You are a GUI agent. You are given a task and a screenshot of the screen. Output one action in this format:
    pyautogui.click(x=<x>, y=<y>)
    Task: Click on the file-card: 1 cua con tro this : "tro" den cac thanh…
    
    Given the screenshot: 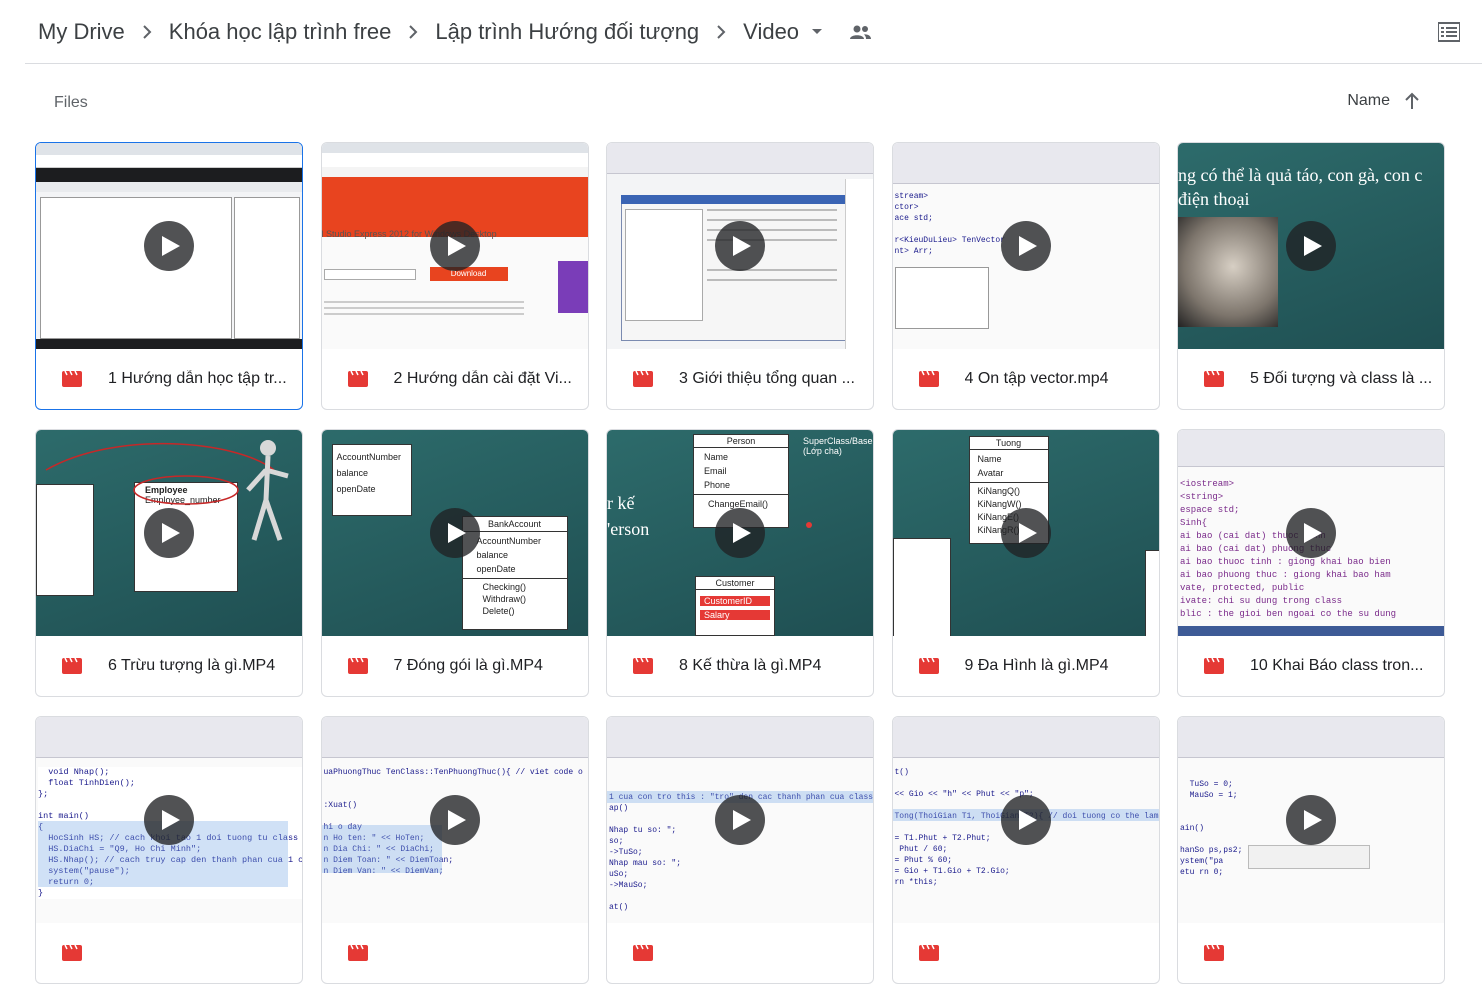 What is the action you would take?
    pyautogui.click(x=740, y=850)
    